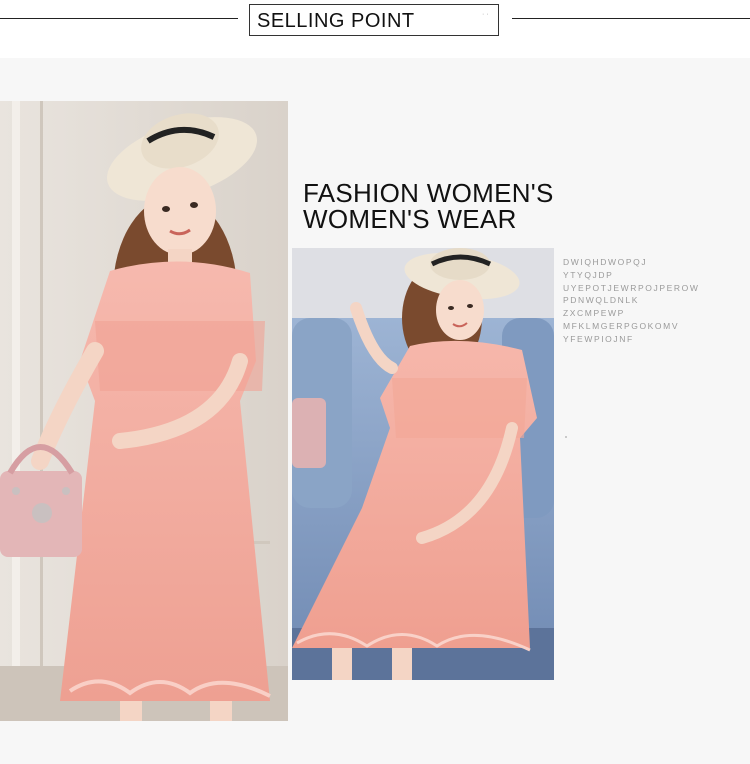 The width and height of the screenshot is (750, 764). I want to click on descriptor-line: YTYQJDP, so click(588, 274).